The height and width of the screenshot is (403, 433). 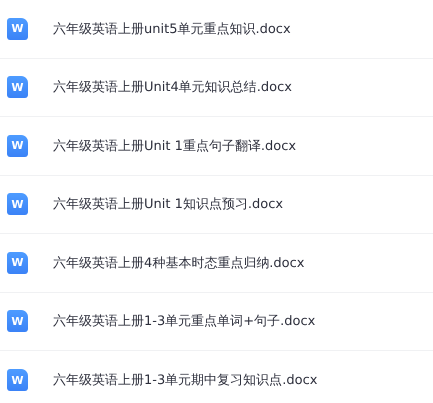 I want to click on file-name: 六年级英语上册Unit4单元知识总结.docx, so click(x=172, y=87).